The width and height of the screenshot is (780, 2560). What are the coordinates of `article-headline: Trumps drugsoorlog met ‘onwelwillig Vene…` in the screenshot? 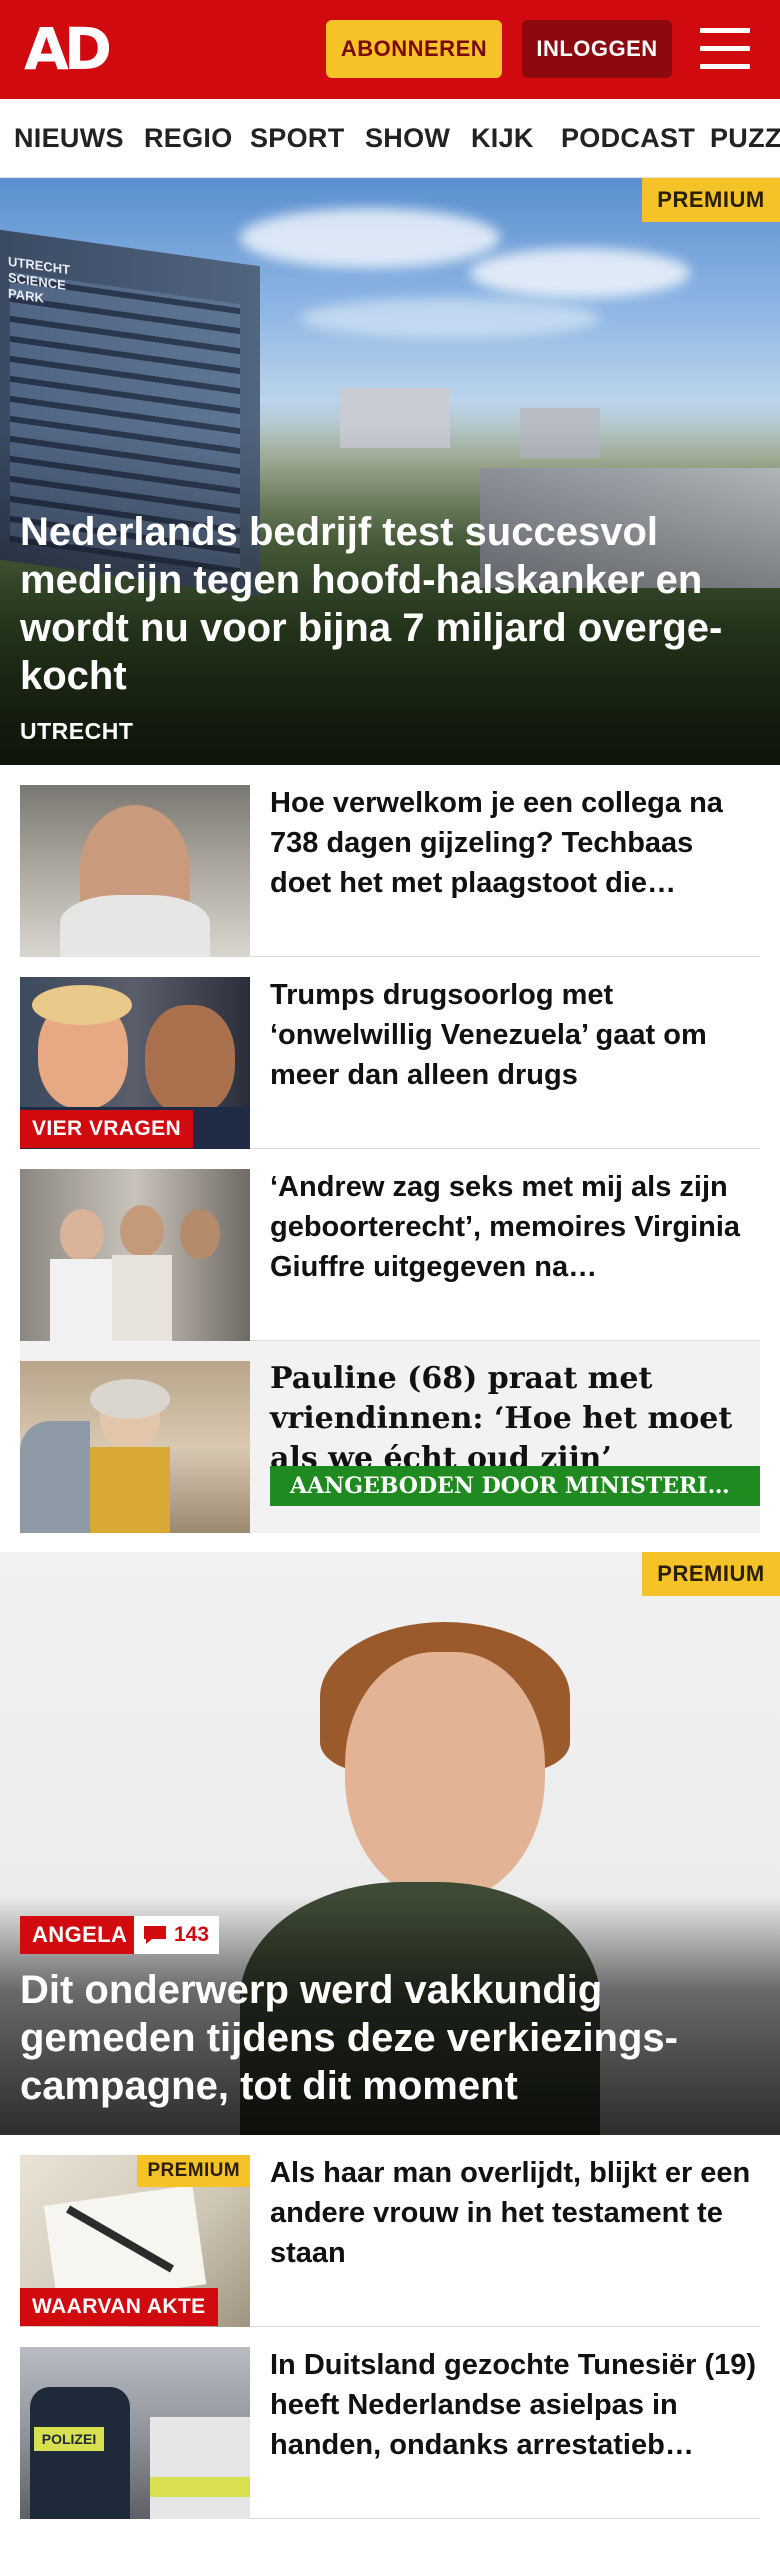 It's located at (515, 1035).